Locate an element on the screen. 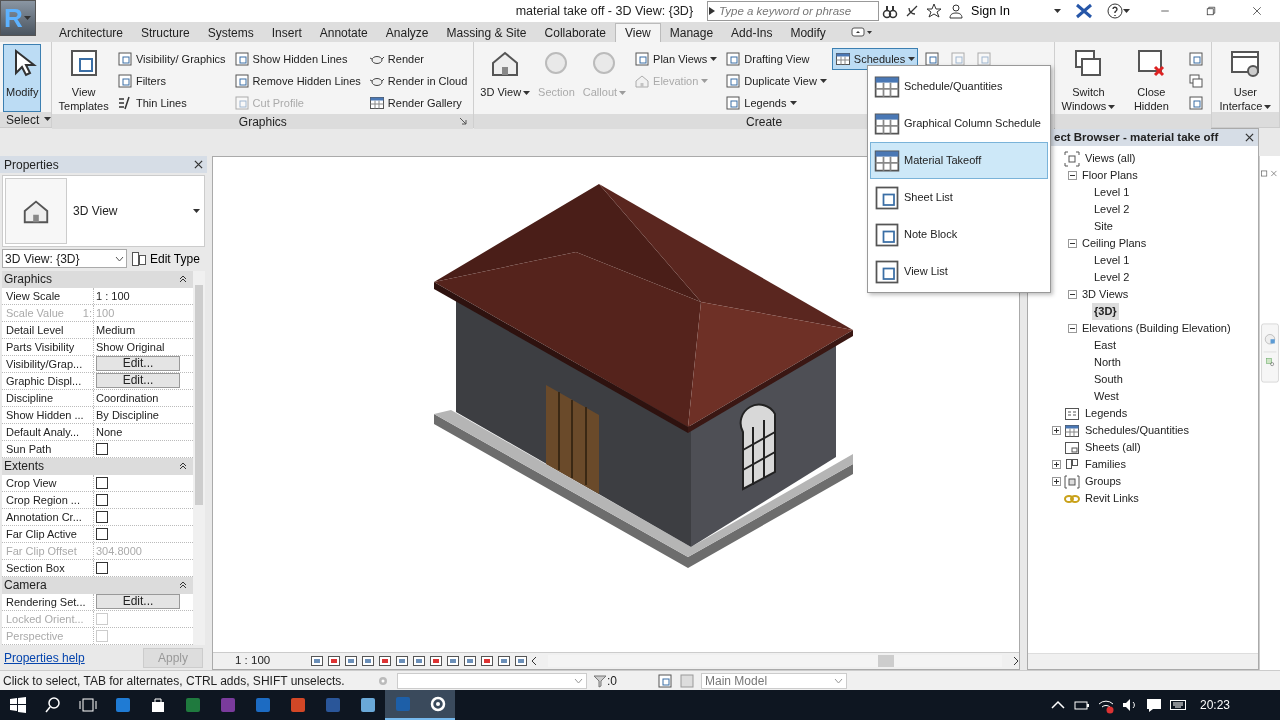 The width and height of the screenshot is (1280, 720). ribbon-tab: Insert is located at coordinates (286, 32).